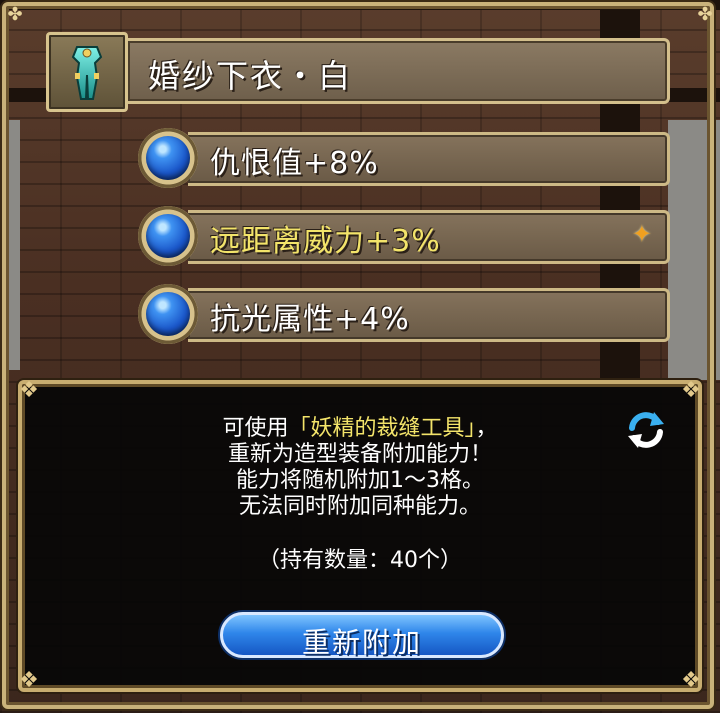  What do you see at coordinates (646, 430) in the screenshot?
I see `refresh-icon` at bounding box center [646, 430].